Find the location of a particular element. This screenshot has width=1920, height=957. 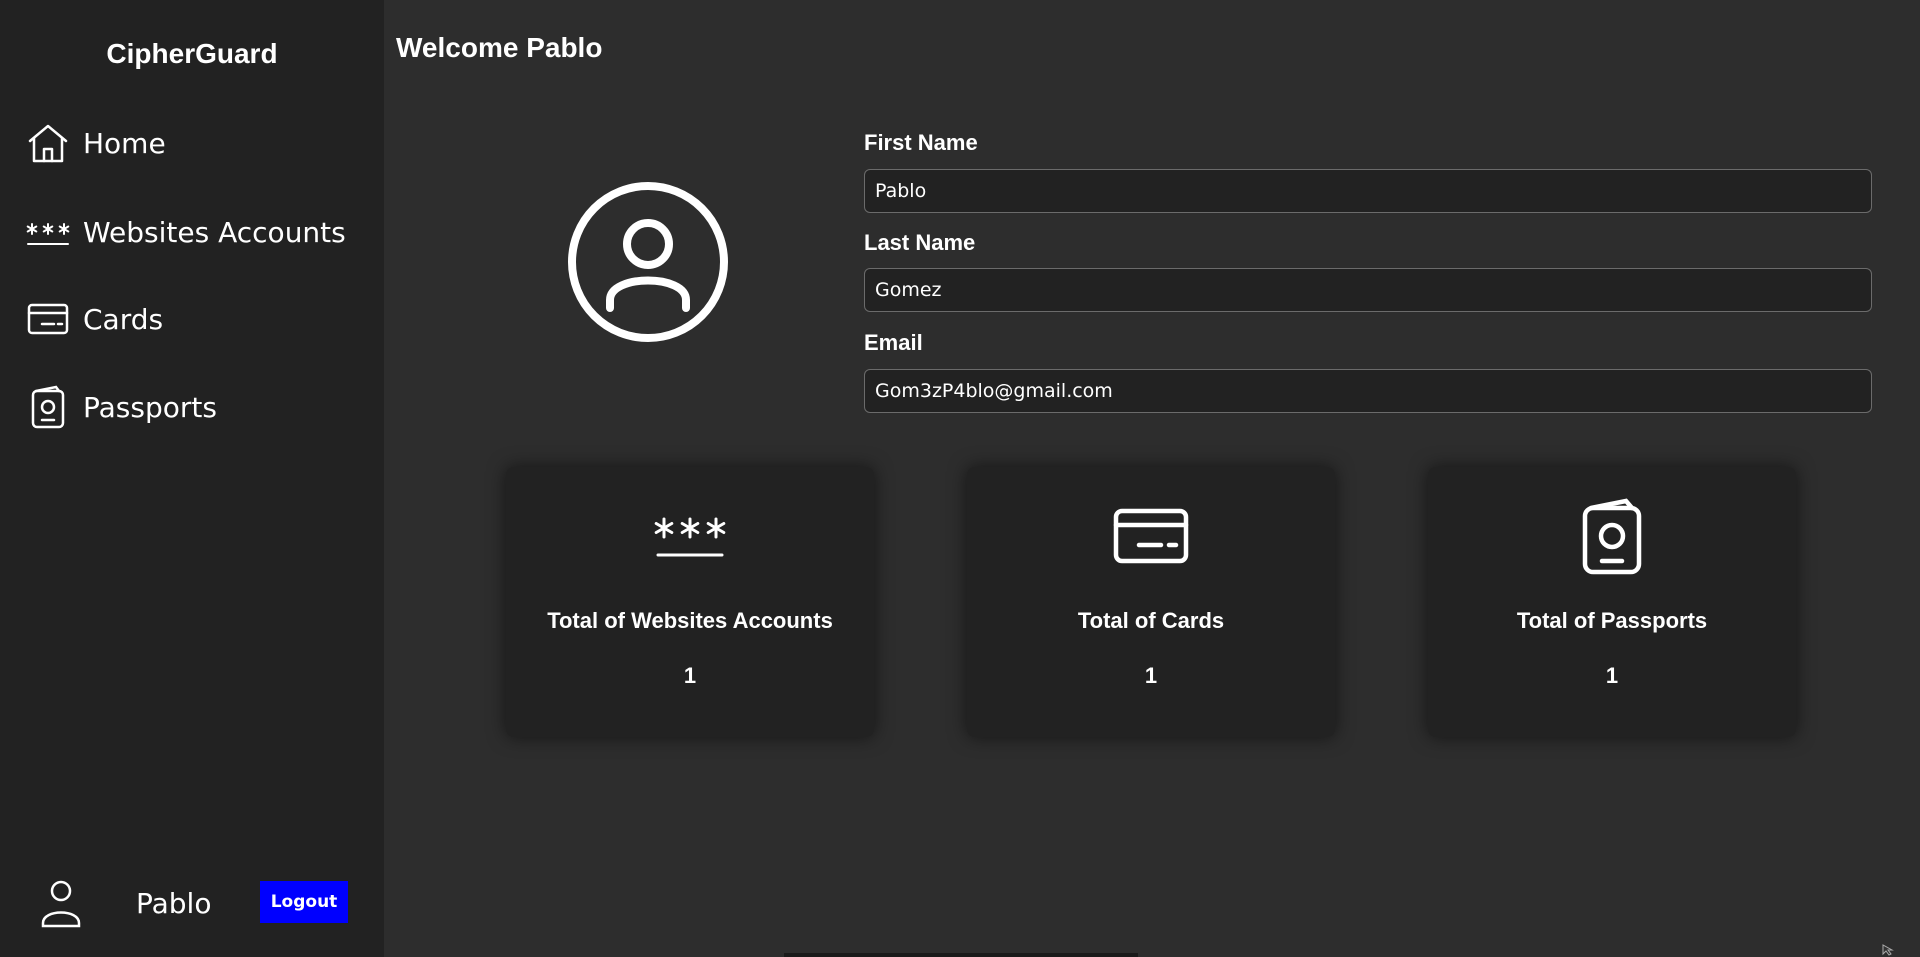

passports-summary-card: Total of Passports 1 is located at coordinates (1612, 602).